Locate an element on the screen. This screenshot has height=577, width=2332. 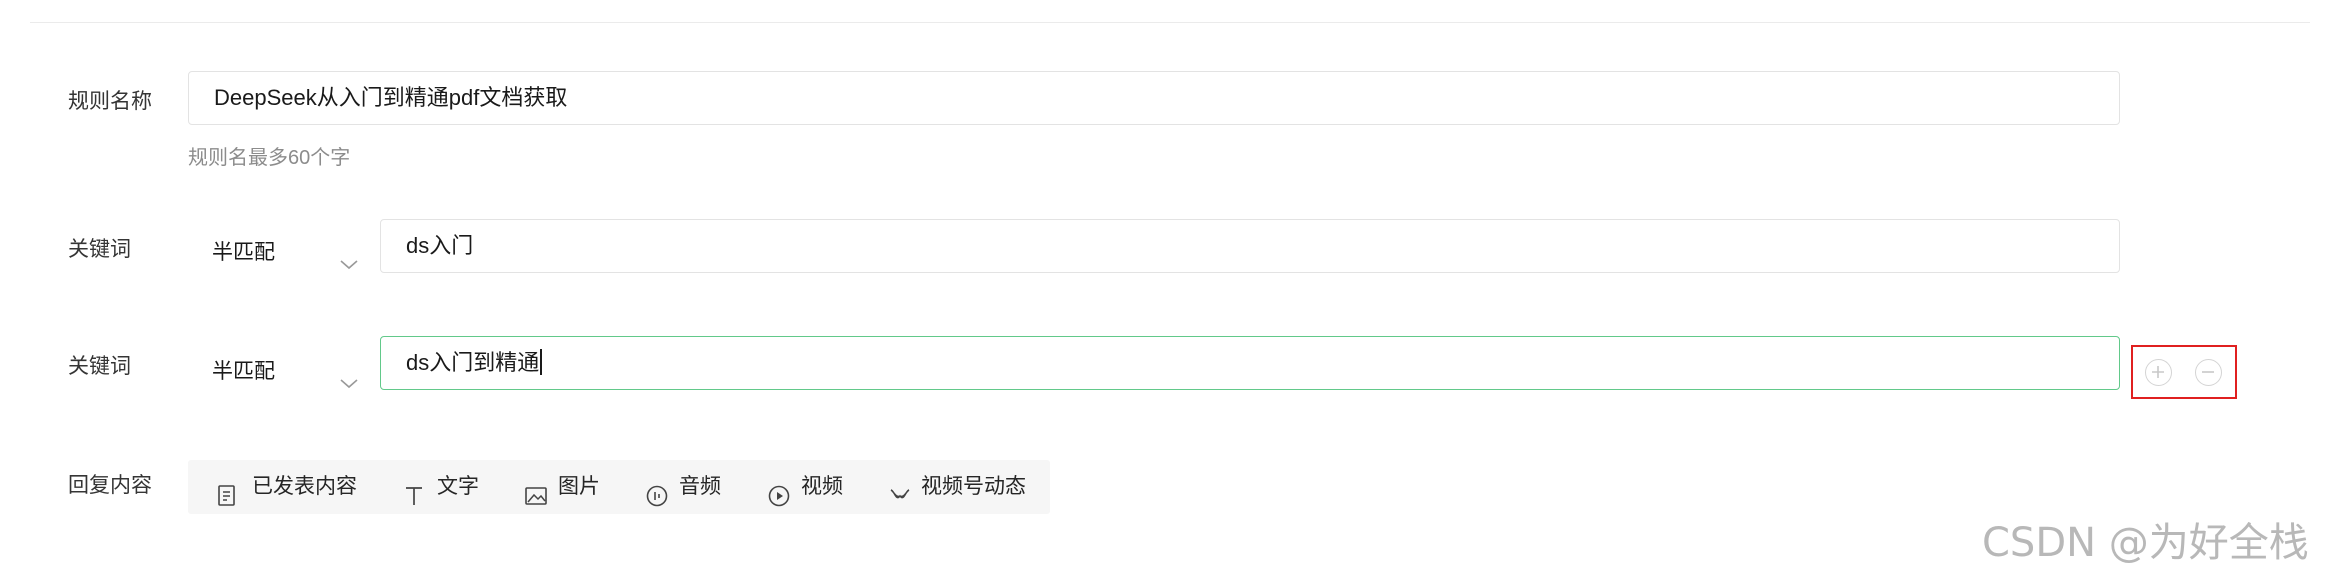
match-mode-value-2: 半匹配 is located at coordinates (243, 371).